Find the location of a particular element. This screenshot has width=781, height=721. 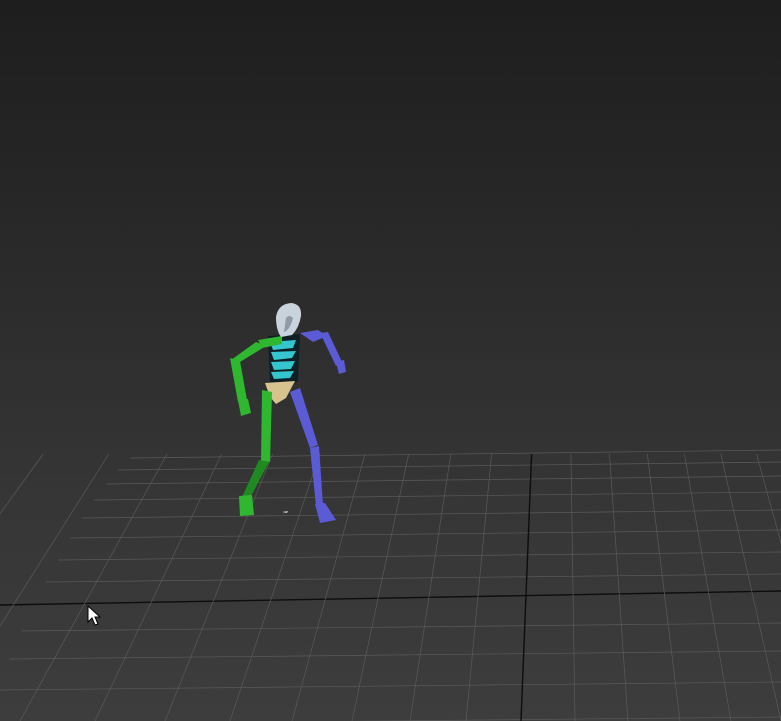

right-foot is located at coordinates (325, 513).